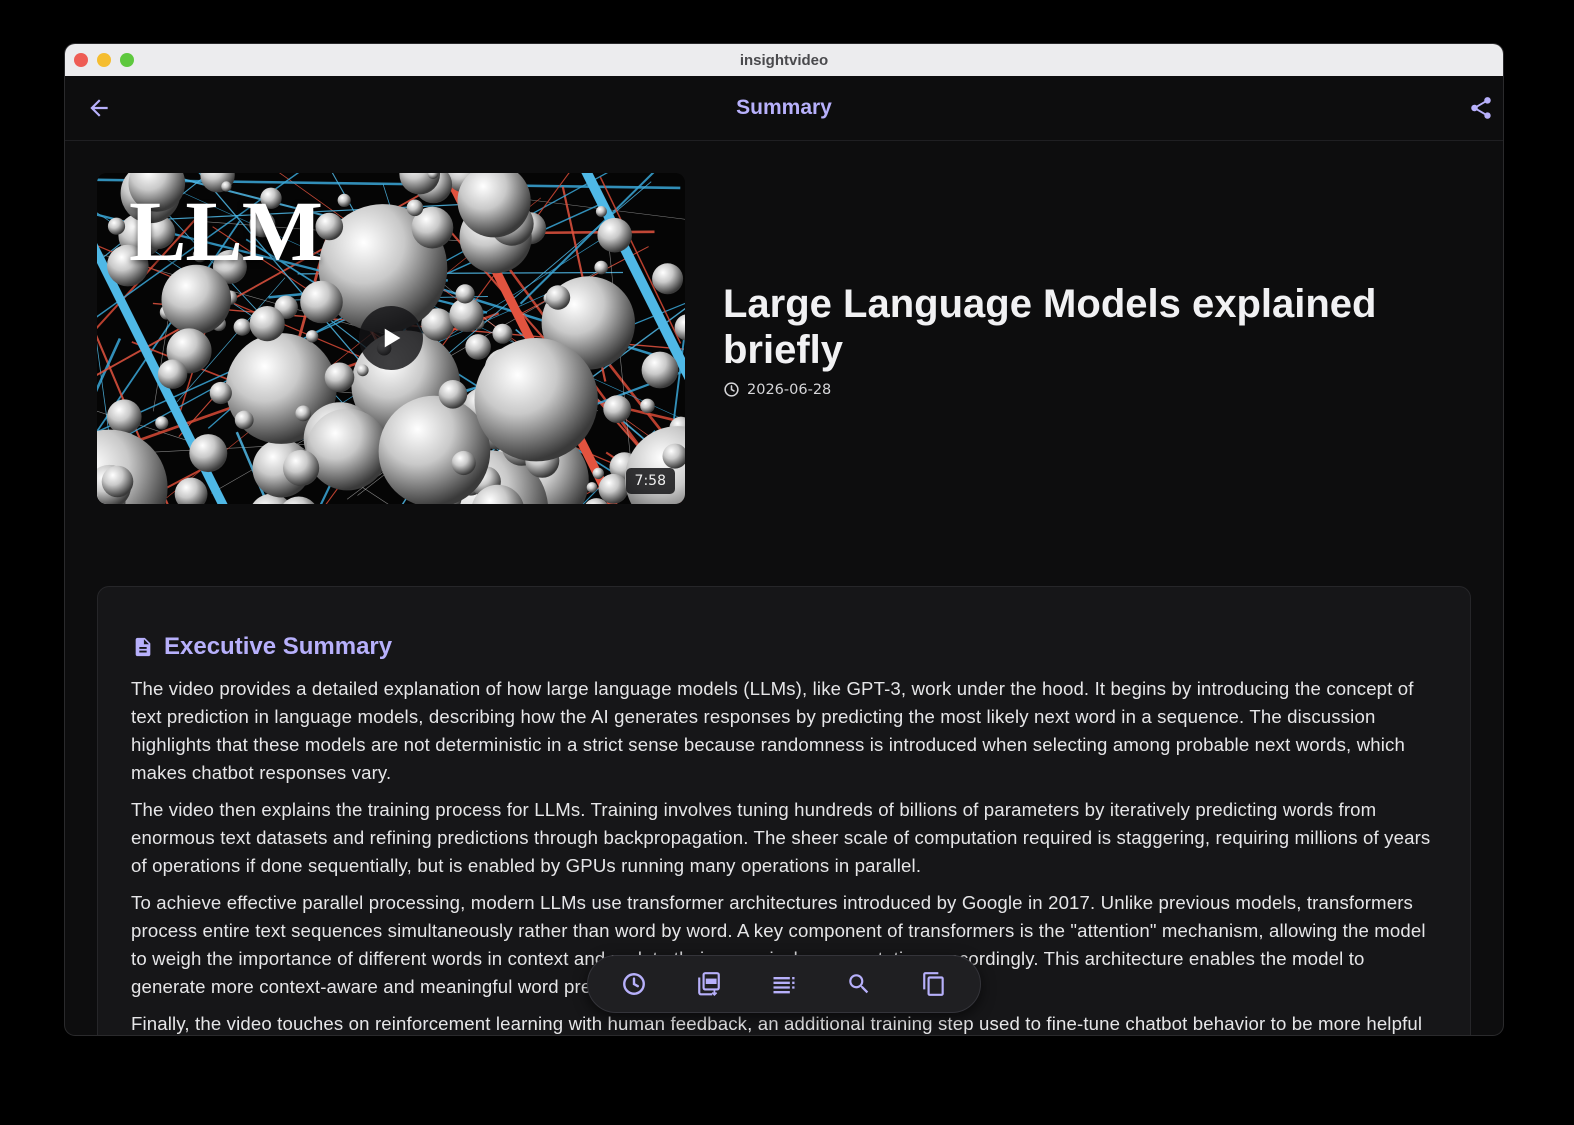 This screenshot has height=1125, width=1574. I want to click on section-title: Executive Summary, so click(278, 646).